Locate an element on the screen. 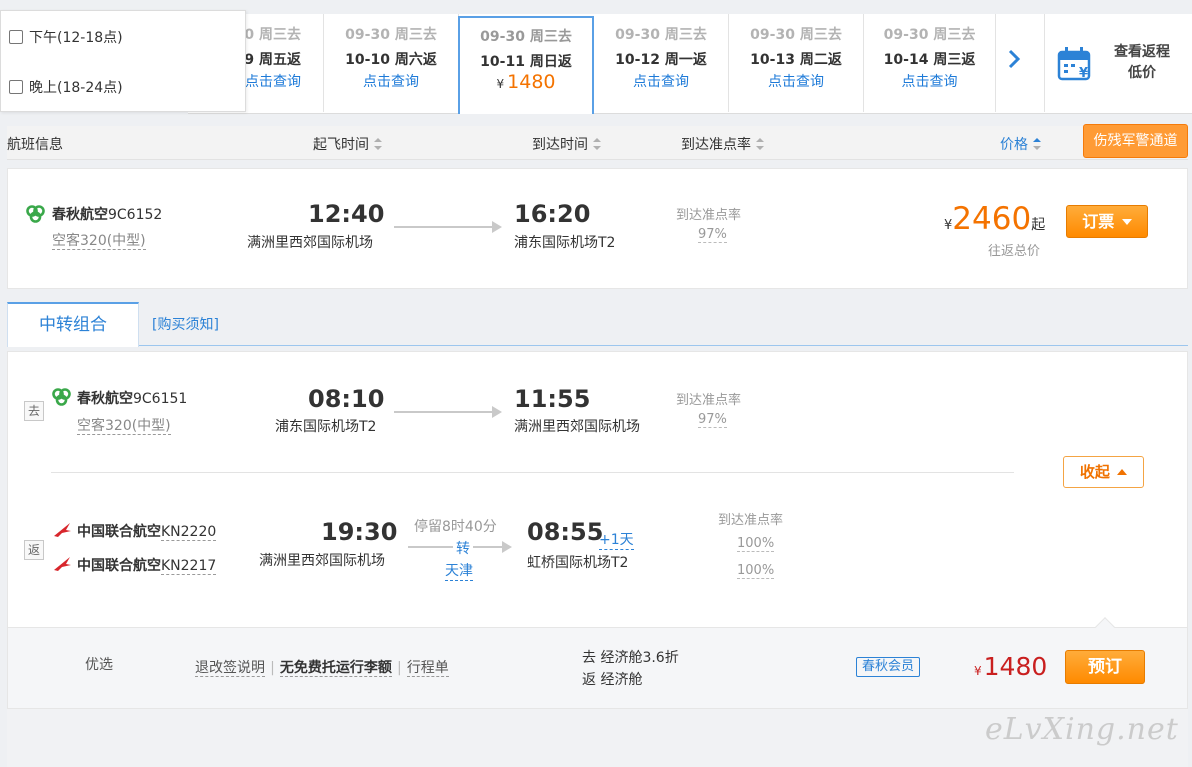  leg-divider is located at coordinates (532, 472).